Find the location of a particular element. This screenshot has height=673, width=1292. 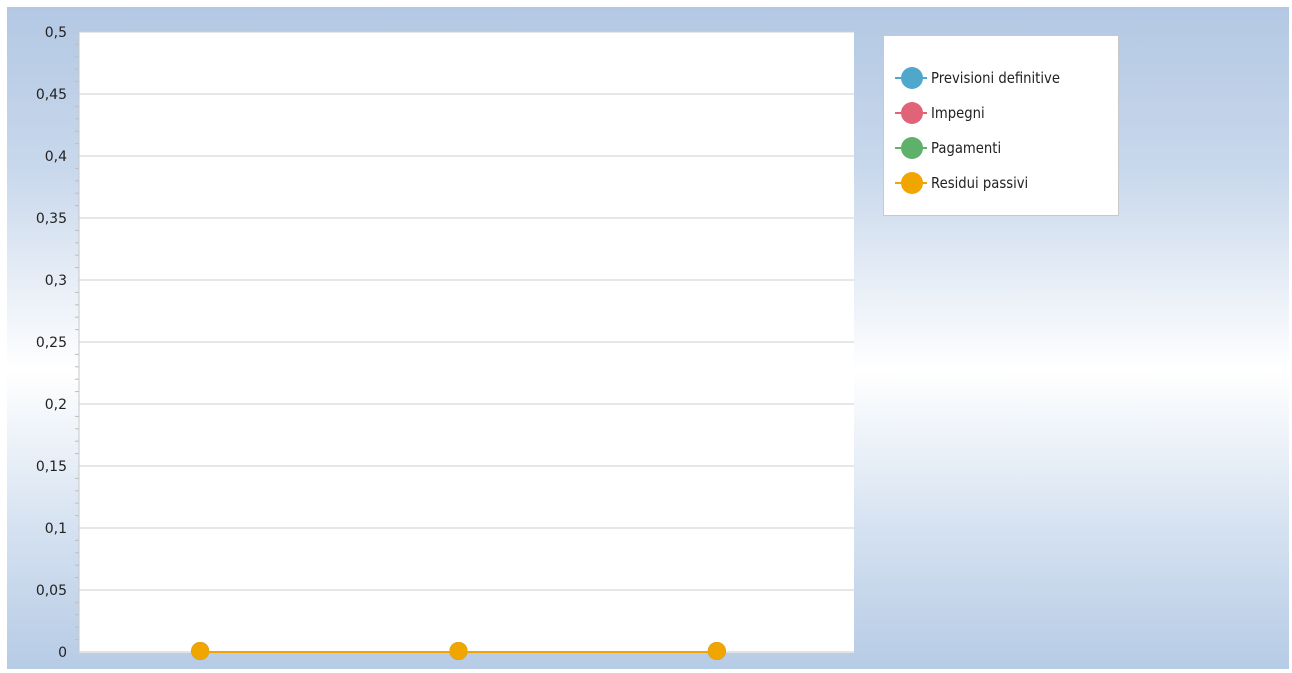

legend-item-impegni: Impegni is located at coordinates (1005, 112).